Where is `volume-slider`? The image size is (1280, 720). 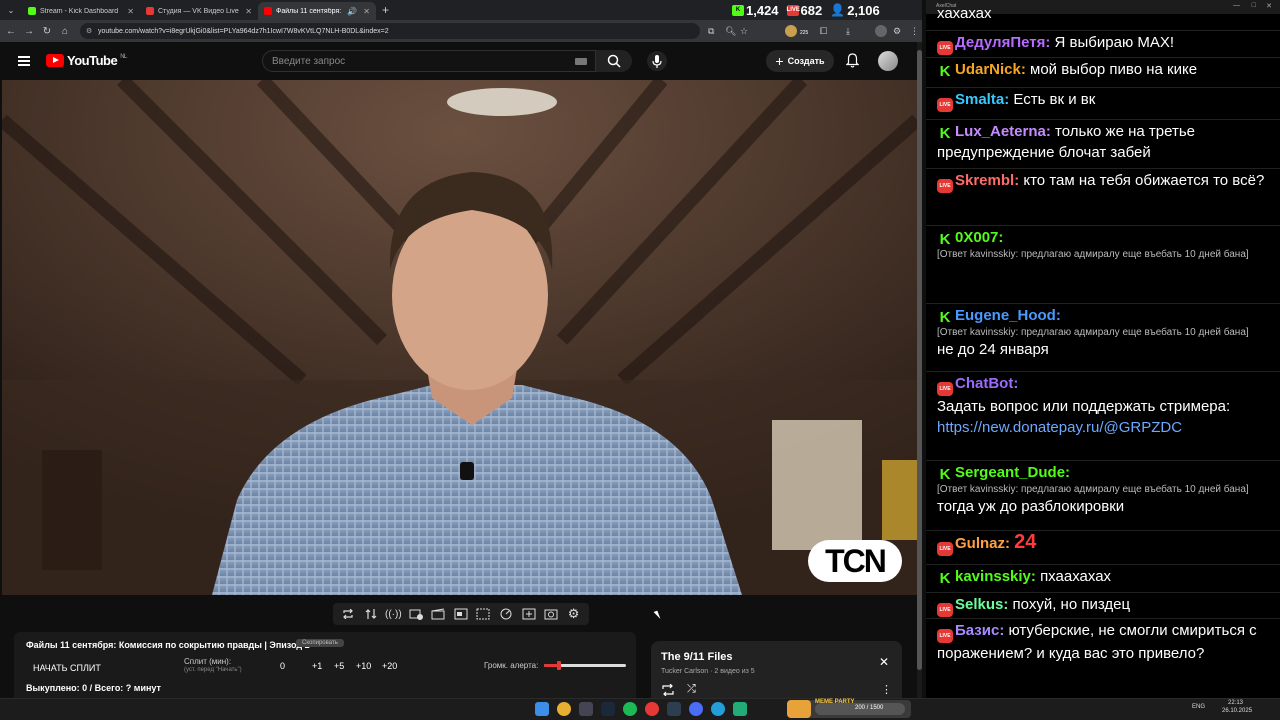
volume-slider is located at coordinates (585, 665).